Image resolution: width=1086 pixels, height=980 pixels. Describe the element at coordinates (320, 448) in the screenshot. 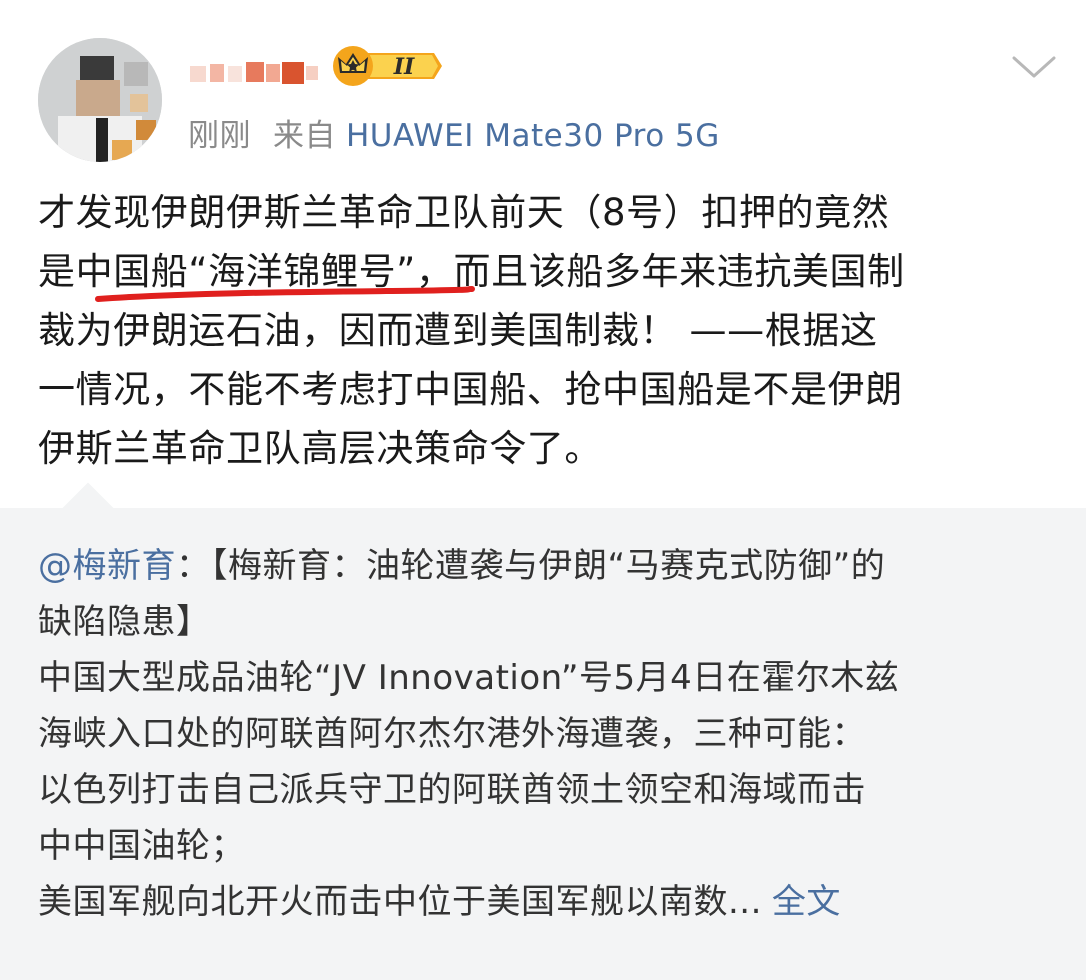

I see `post-body-line: 伊斯兰革命卫队高层决策命令了。` at that location.